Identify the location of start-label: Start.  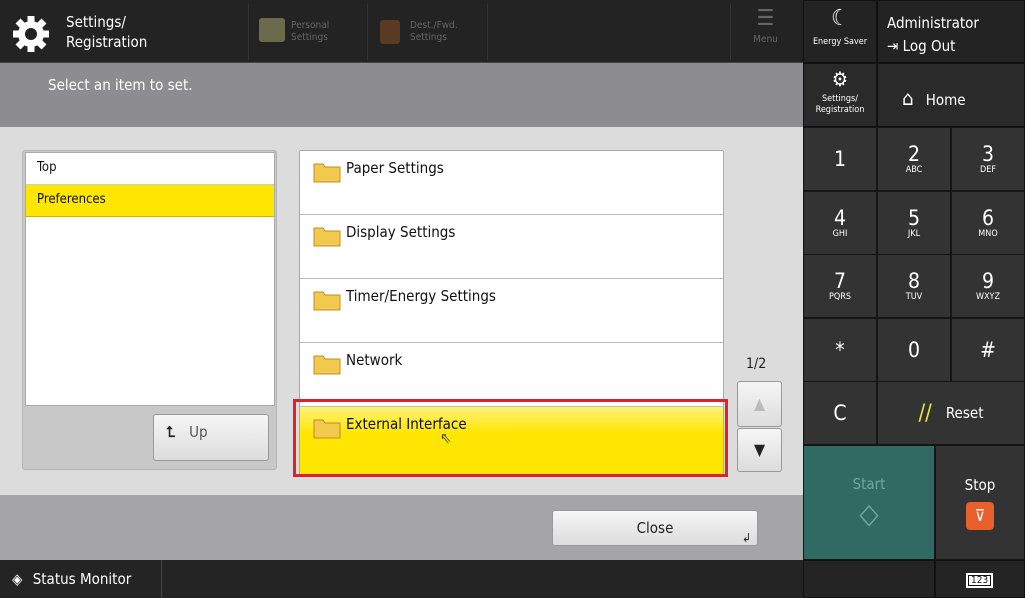
(869, 484).